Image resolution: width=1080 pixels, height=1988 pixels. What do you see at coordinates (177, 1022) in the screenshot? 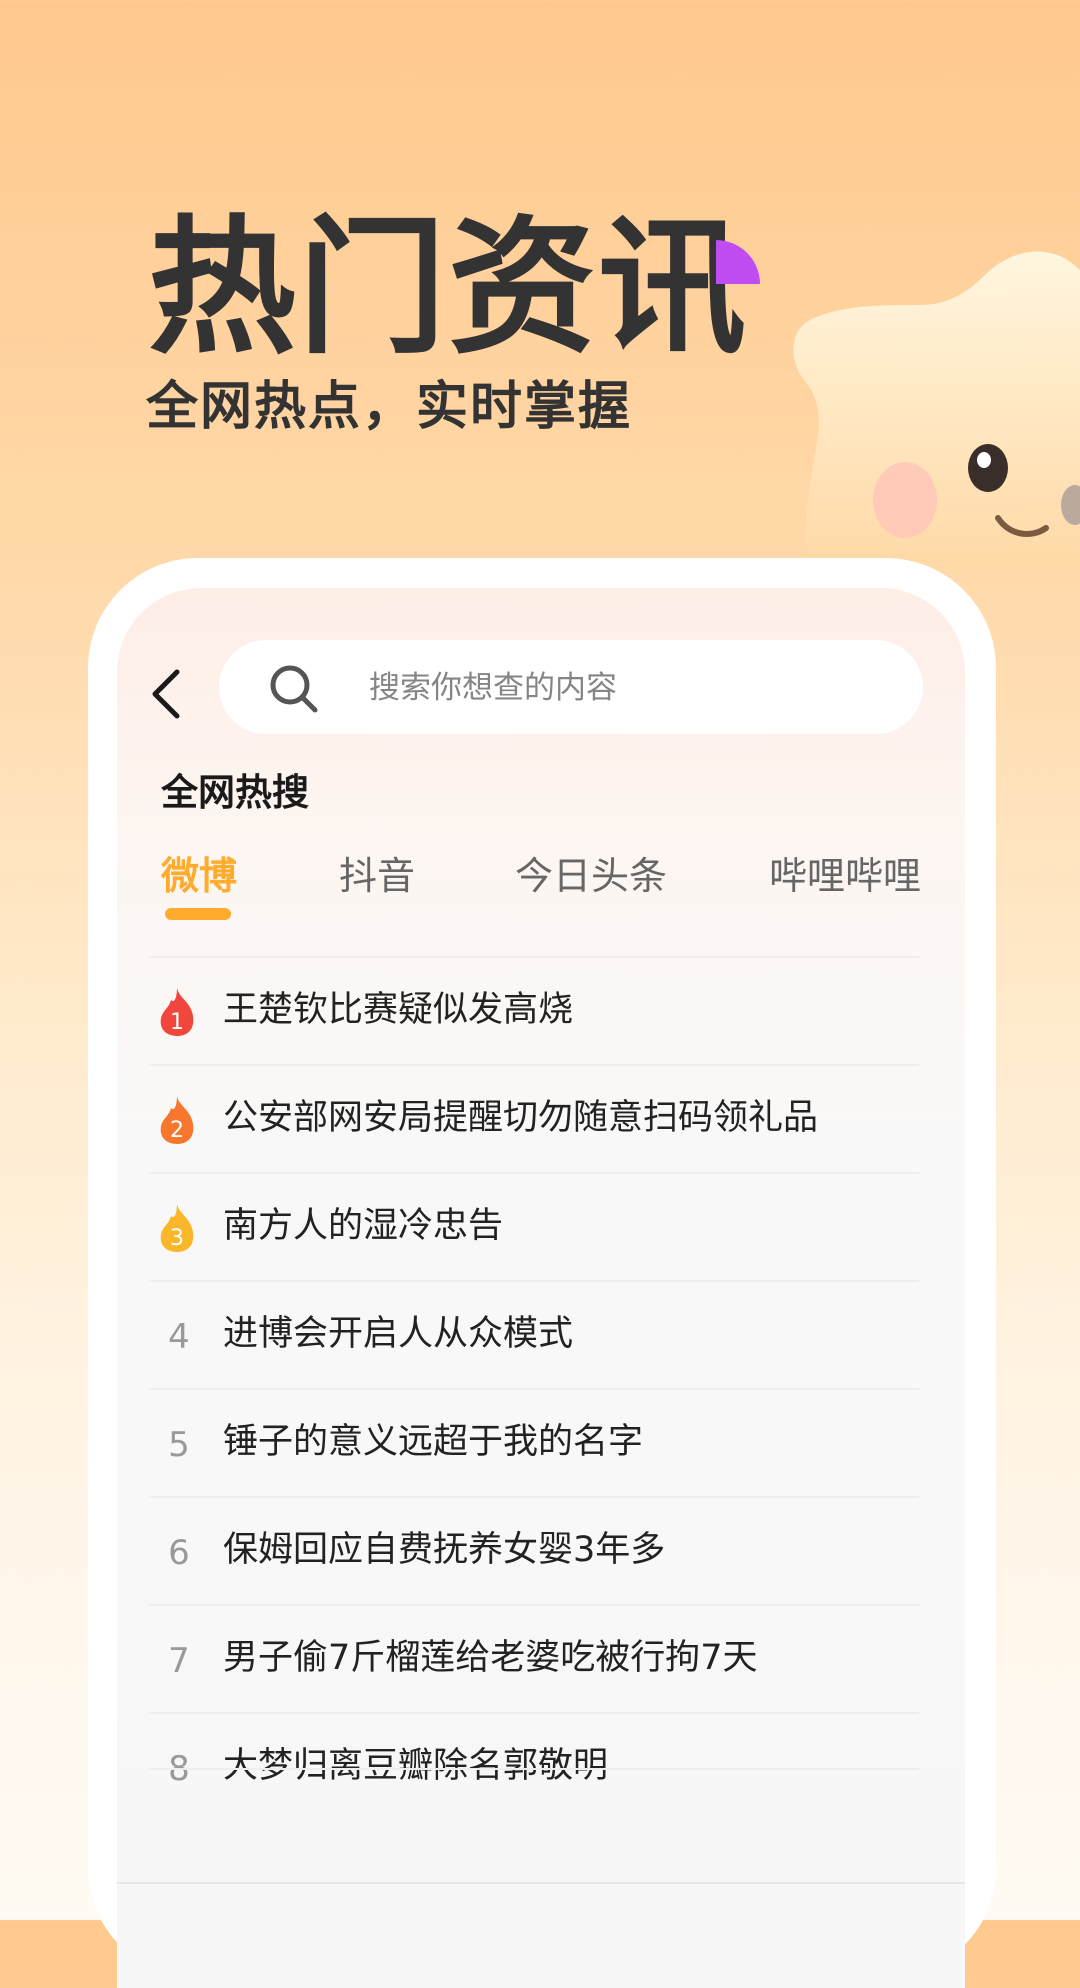
I see `svg-text: 1` at bounding box center [177, 1022].